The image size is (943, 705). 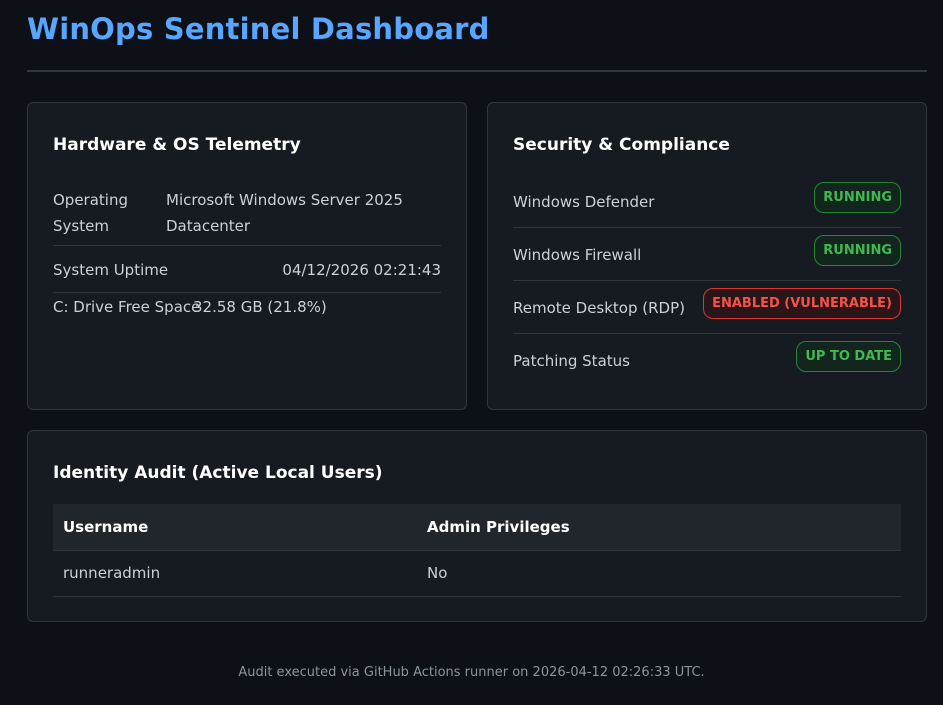 I want to click on uptime-value: 04/12/2026 02:21:43, so click(x=361, y=270).